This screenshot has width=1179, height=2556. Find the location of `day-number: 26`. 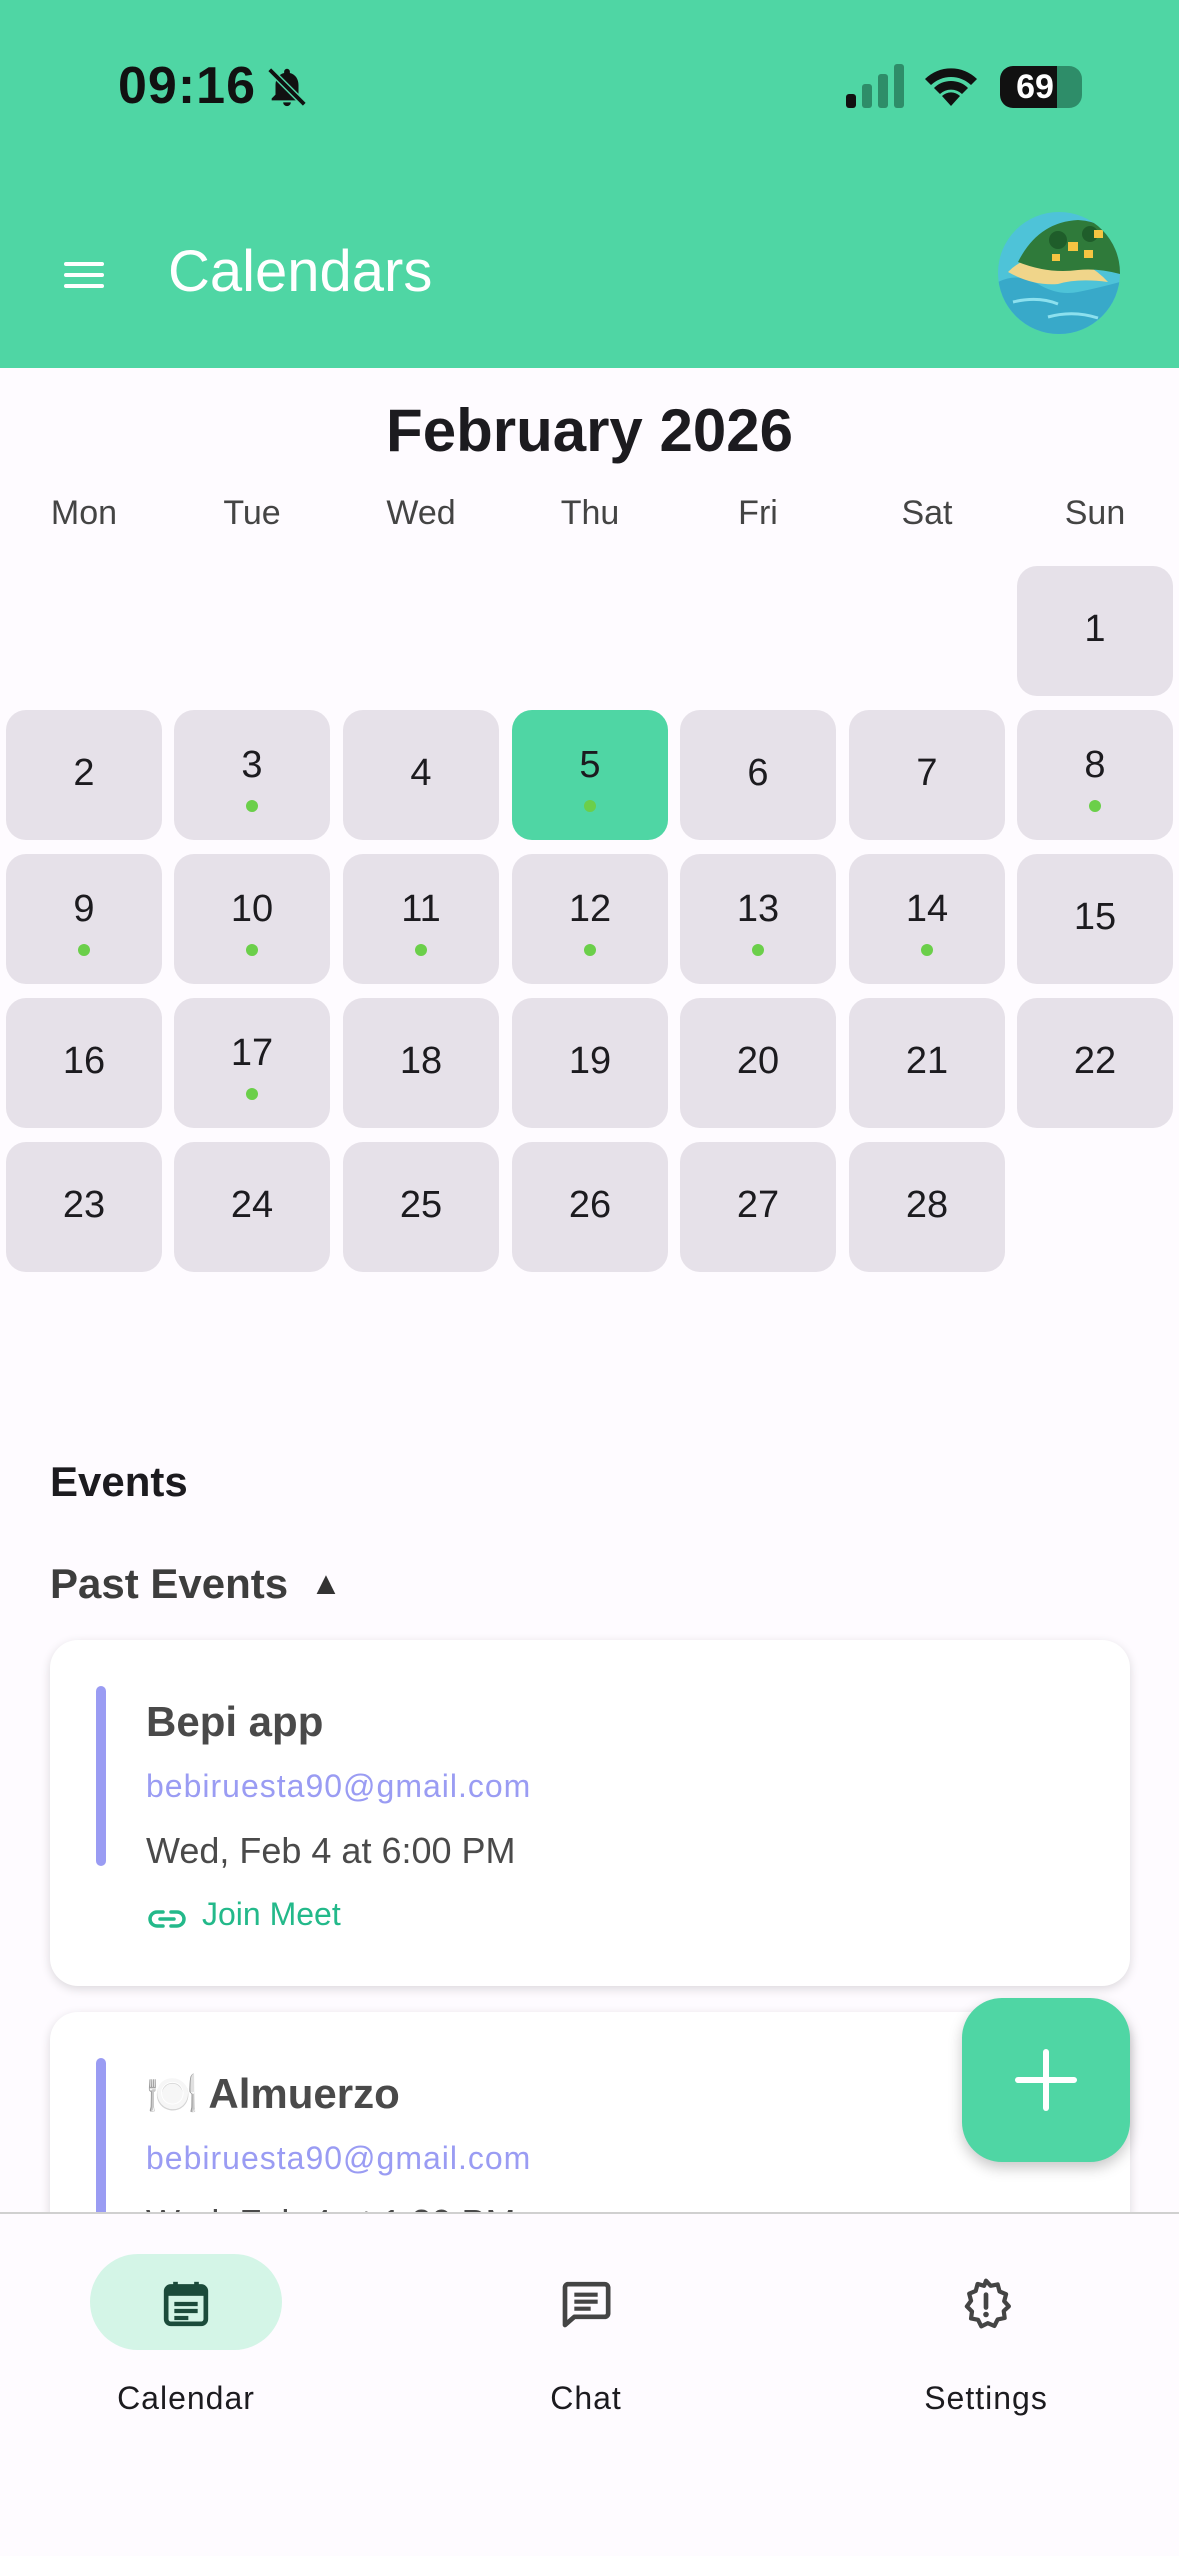

day-number: 26 is located at coordinates (590, 1205).